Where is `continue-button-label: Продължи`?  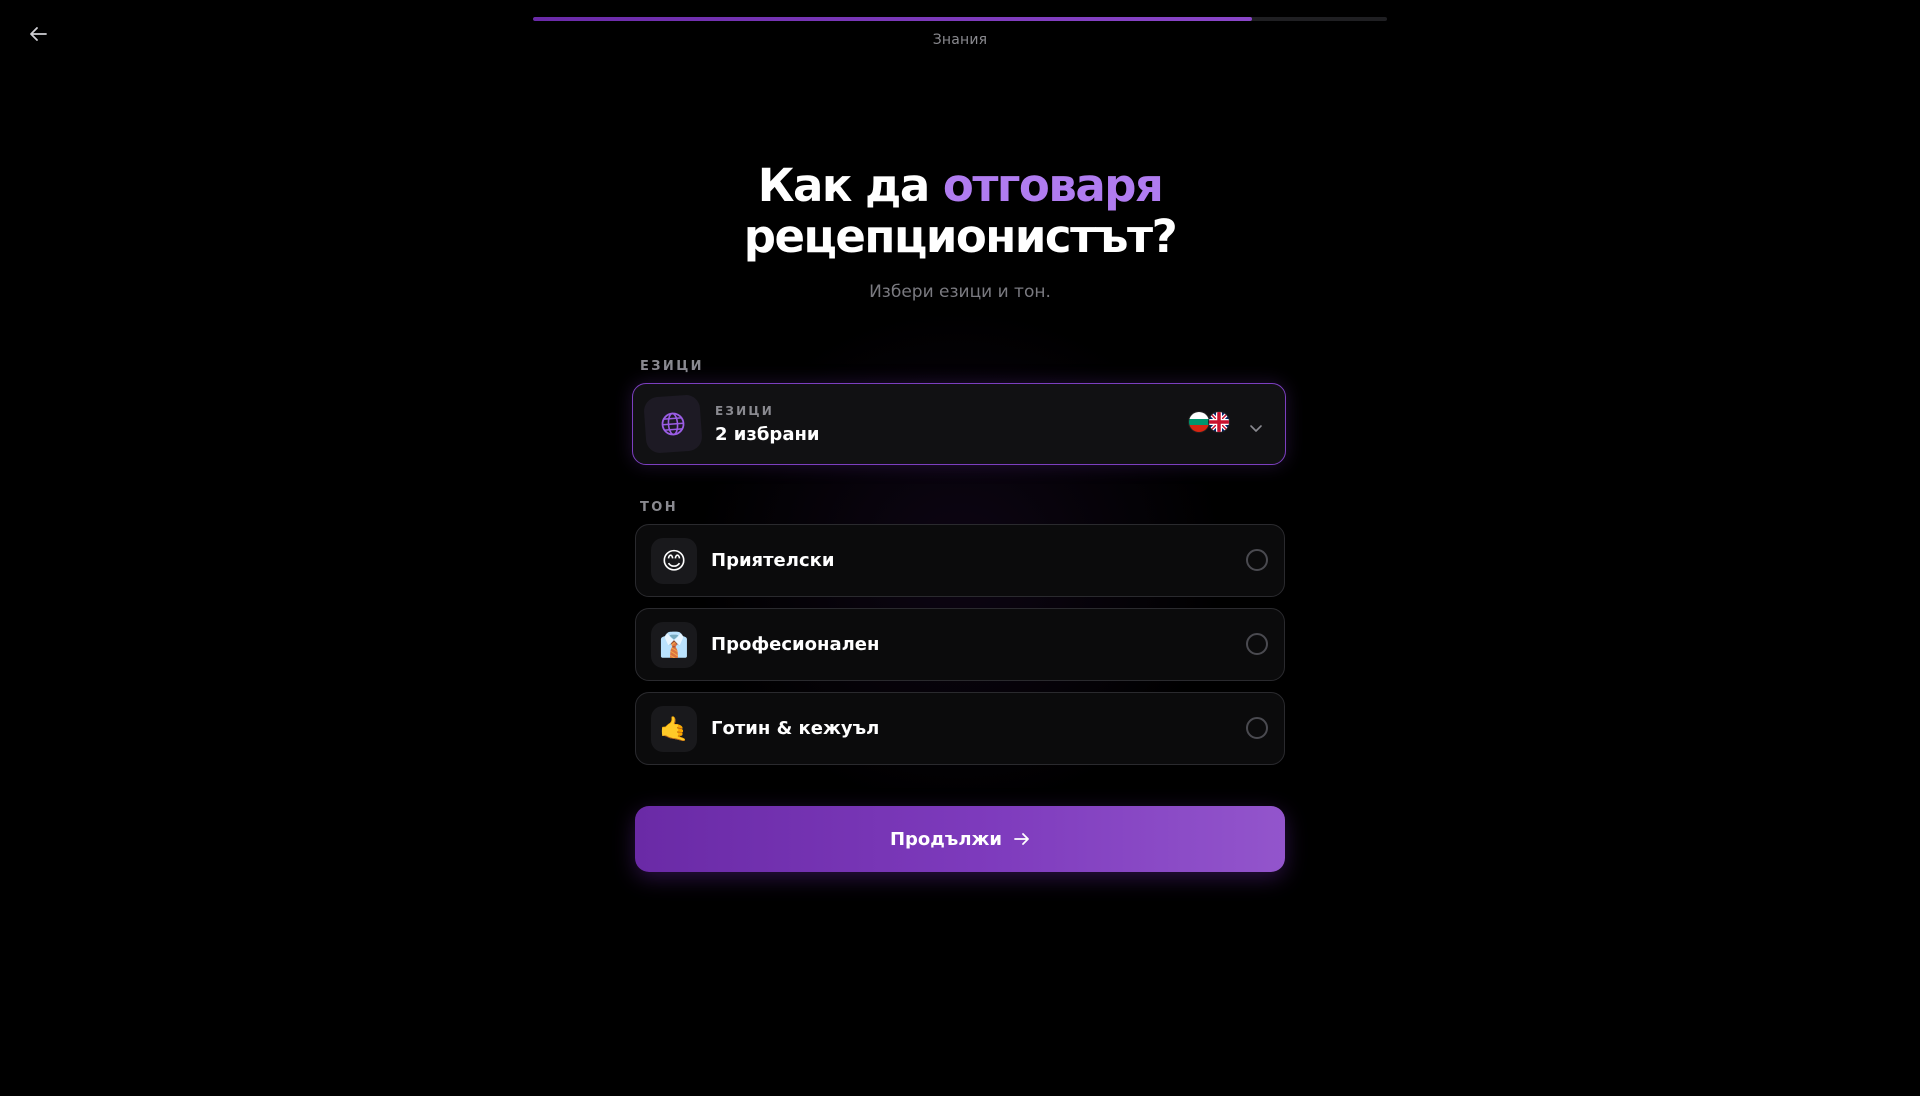
continue-button-label: Продължи is located at coordinates (946, 839).